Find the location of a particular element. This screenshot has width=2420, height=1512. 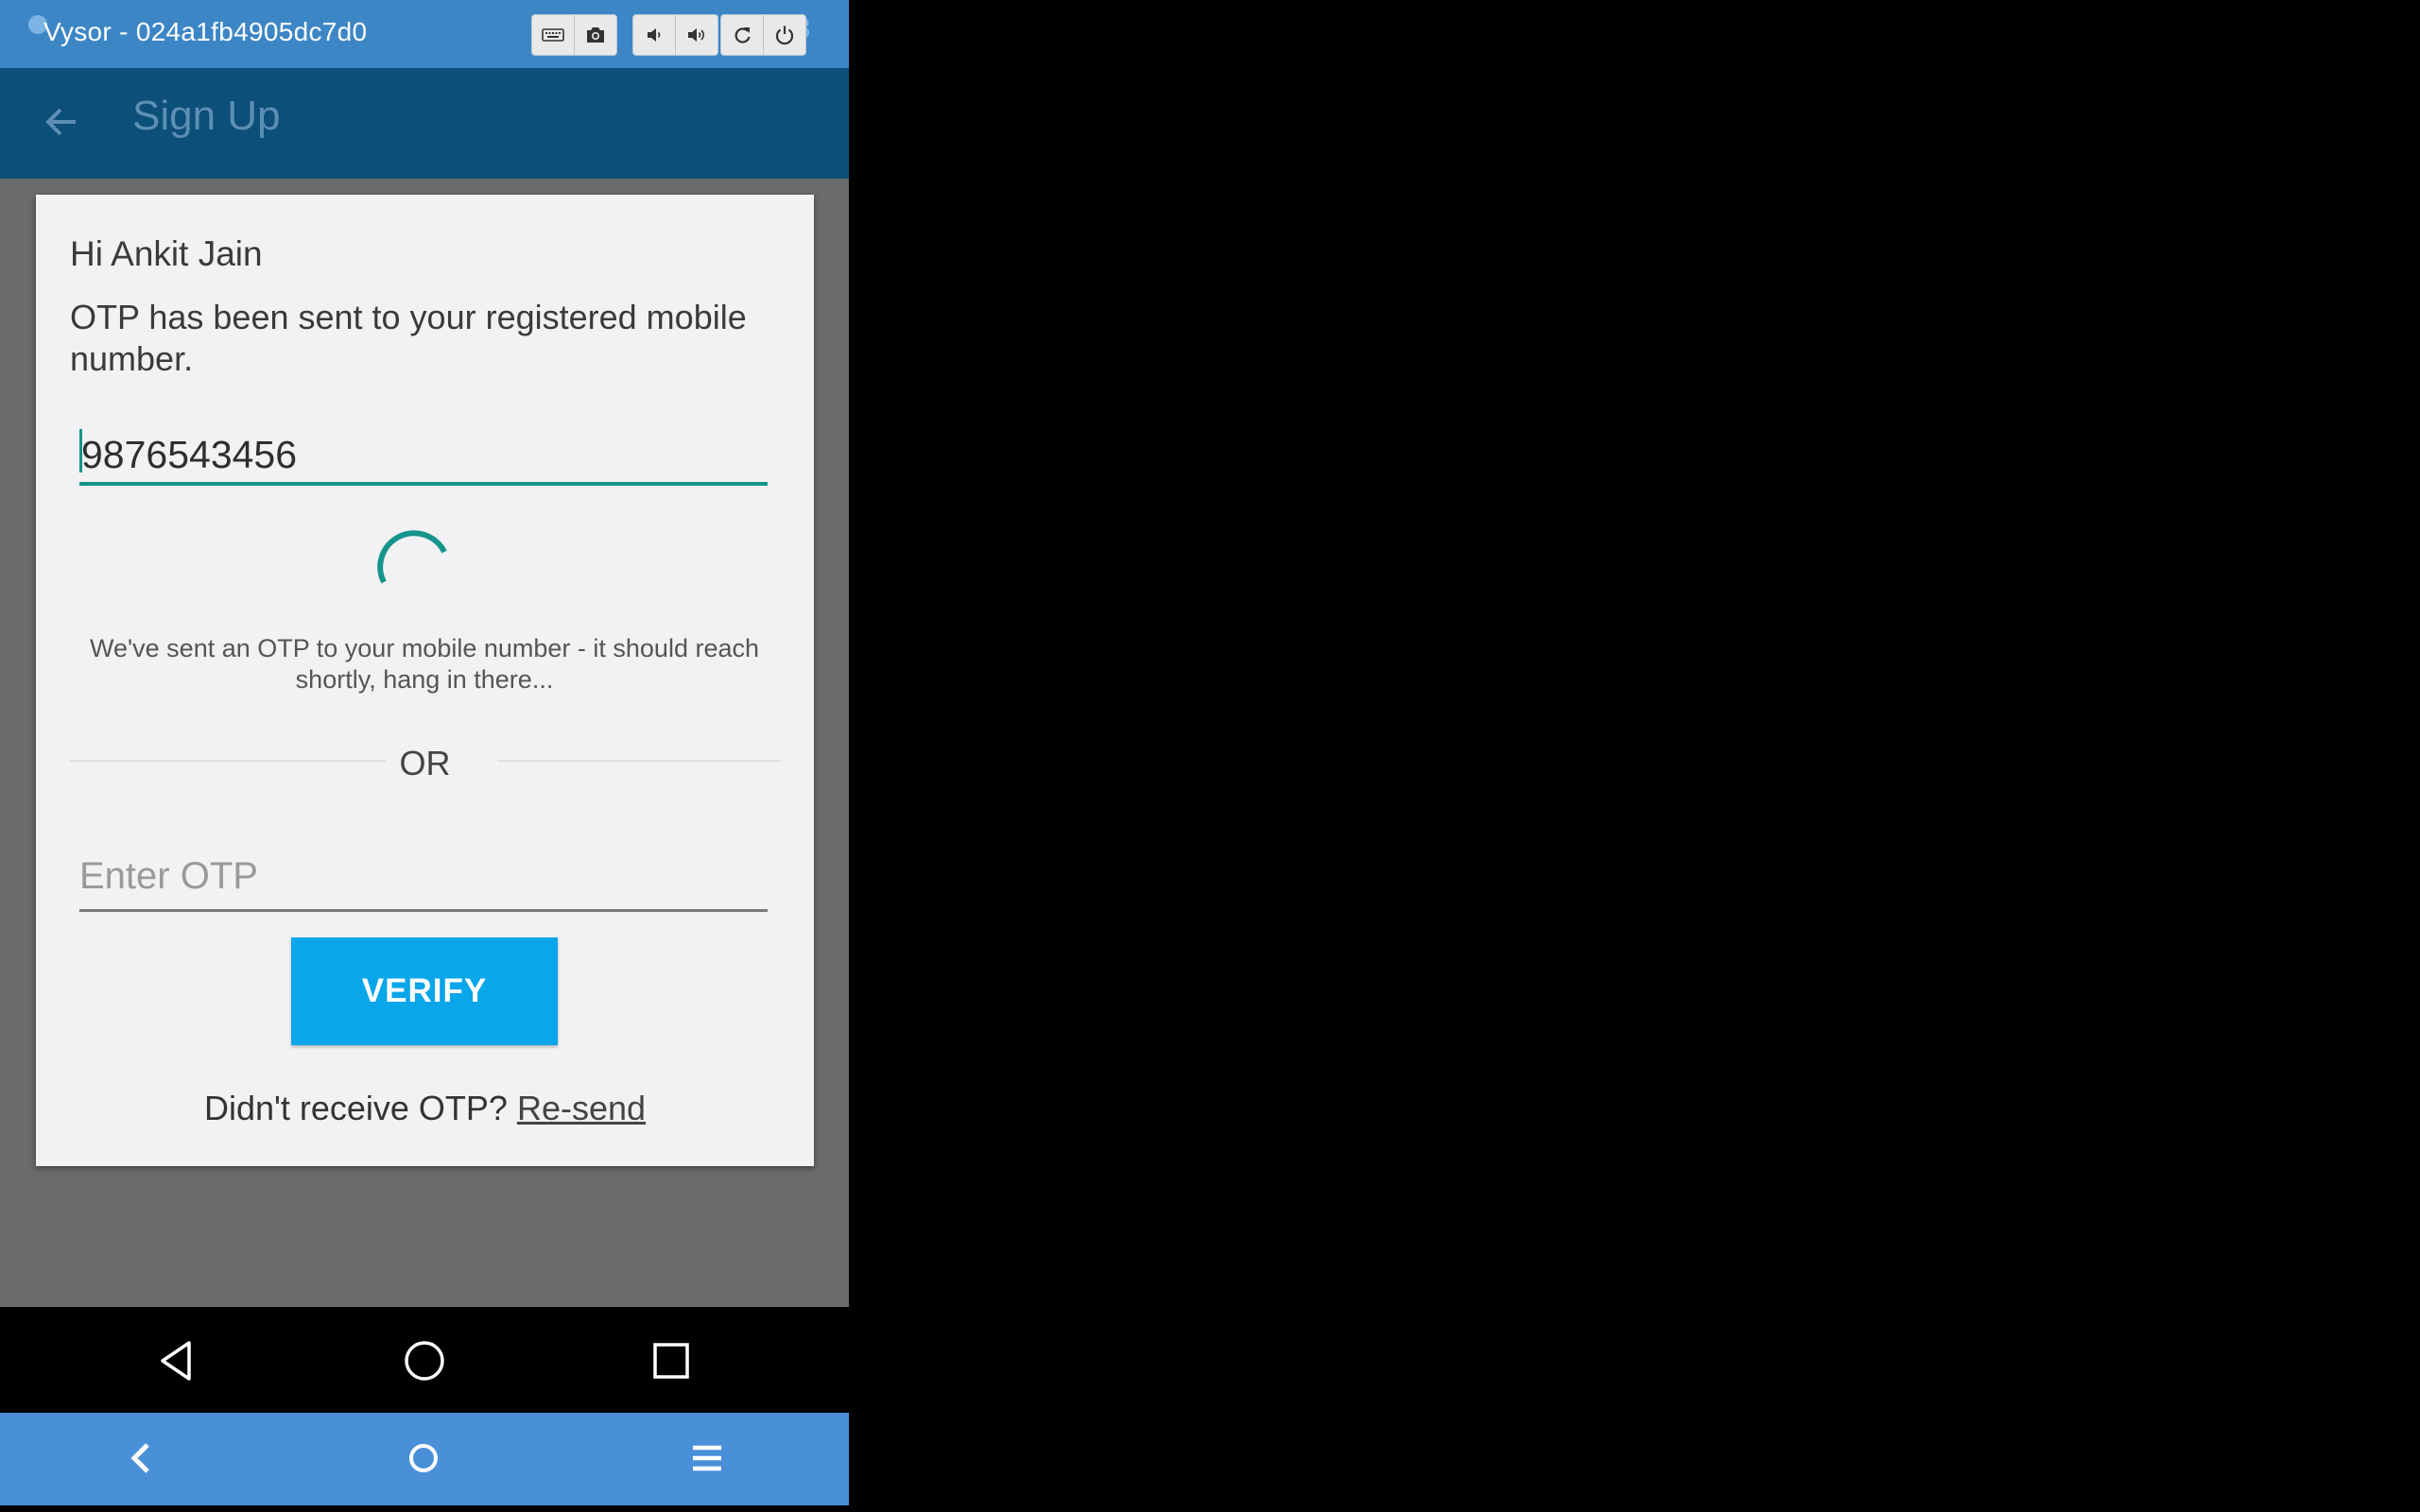

keyboard-icon is located at coordinates (553, 35).